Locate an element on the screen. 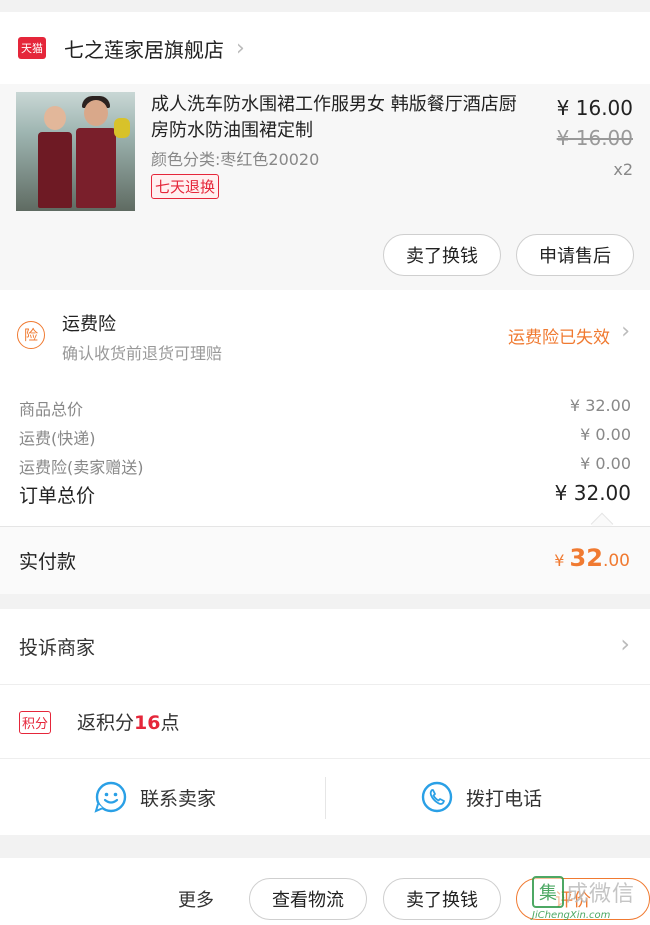  view-logistics-button: 查看物流 is located at coordinates (308, 899).